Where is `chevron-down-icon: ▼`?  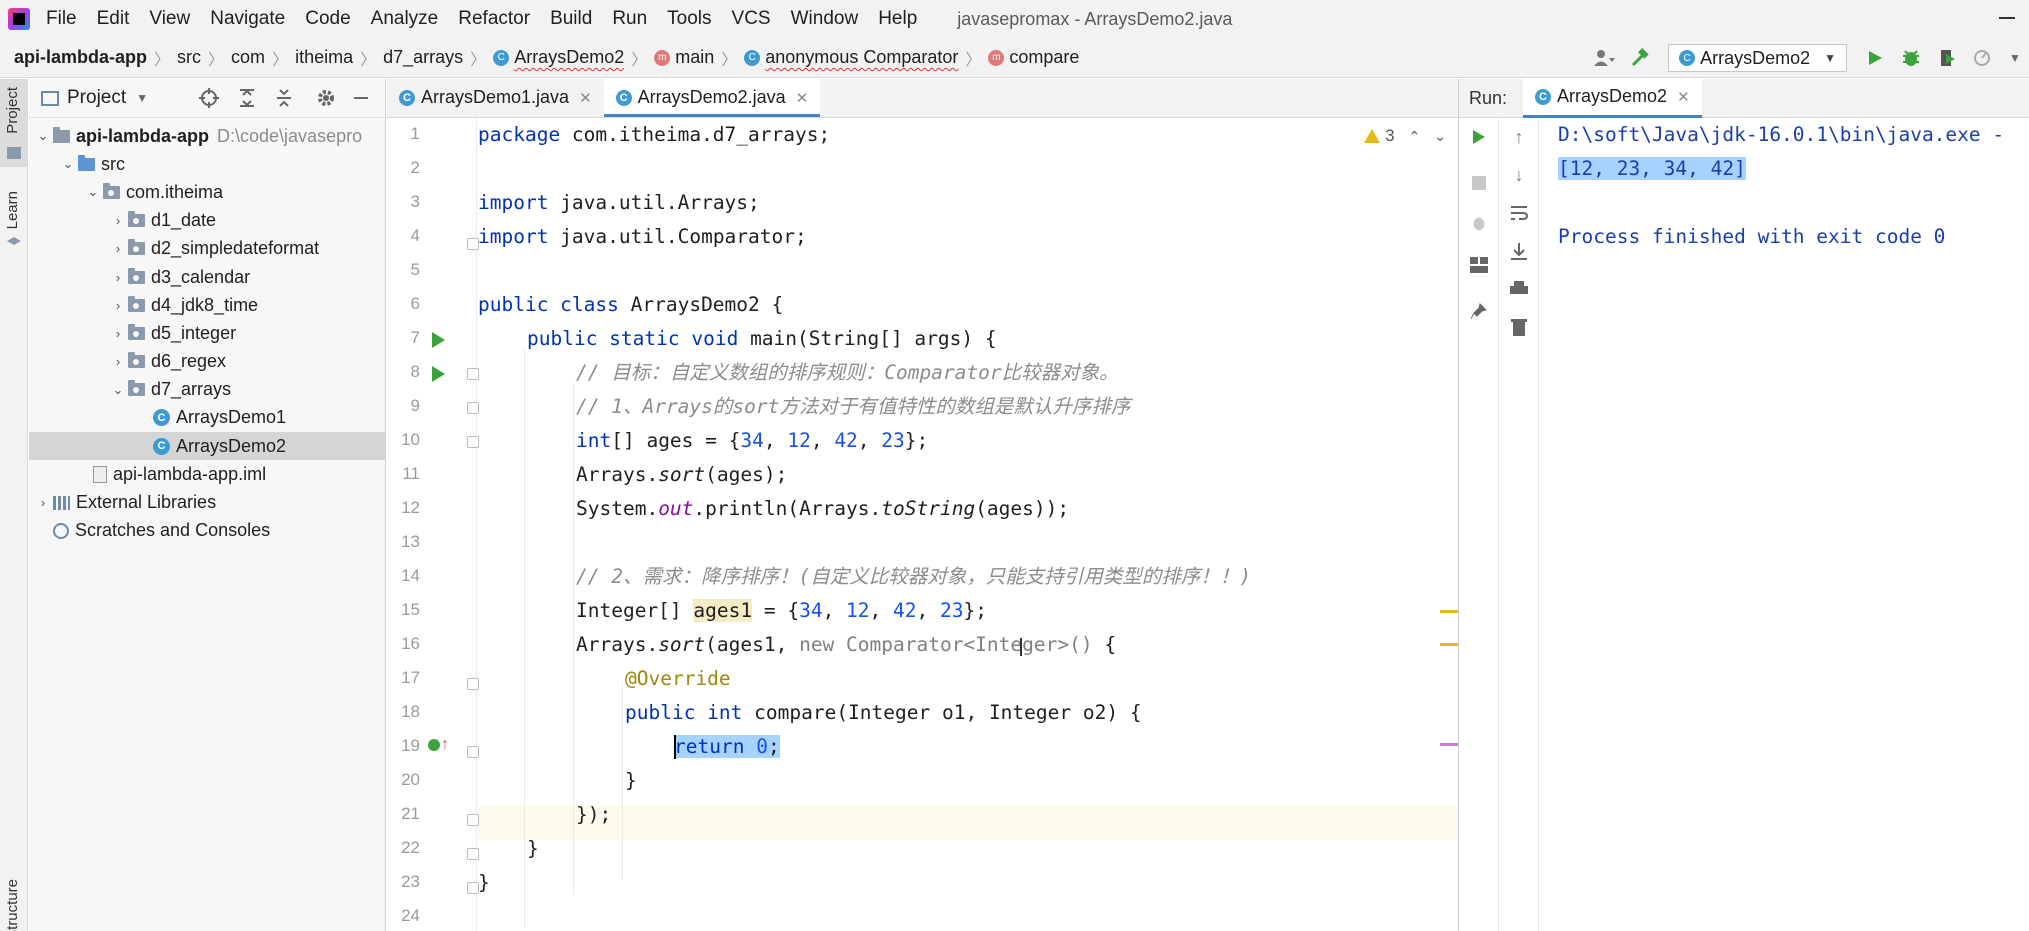
chevron-down-icon: ▼ is located at coordinates (142, 98).